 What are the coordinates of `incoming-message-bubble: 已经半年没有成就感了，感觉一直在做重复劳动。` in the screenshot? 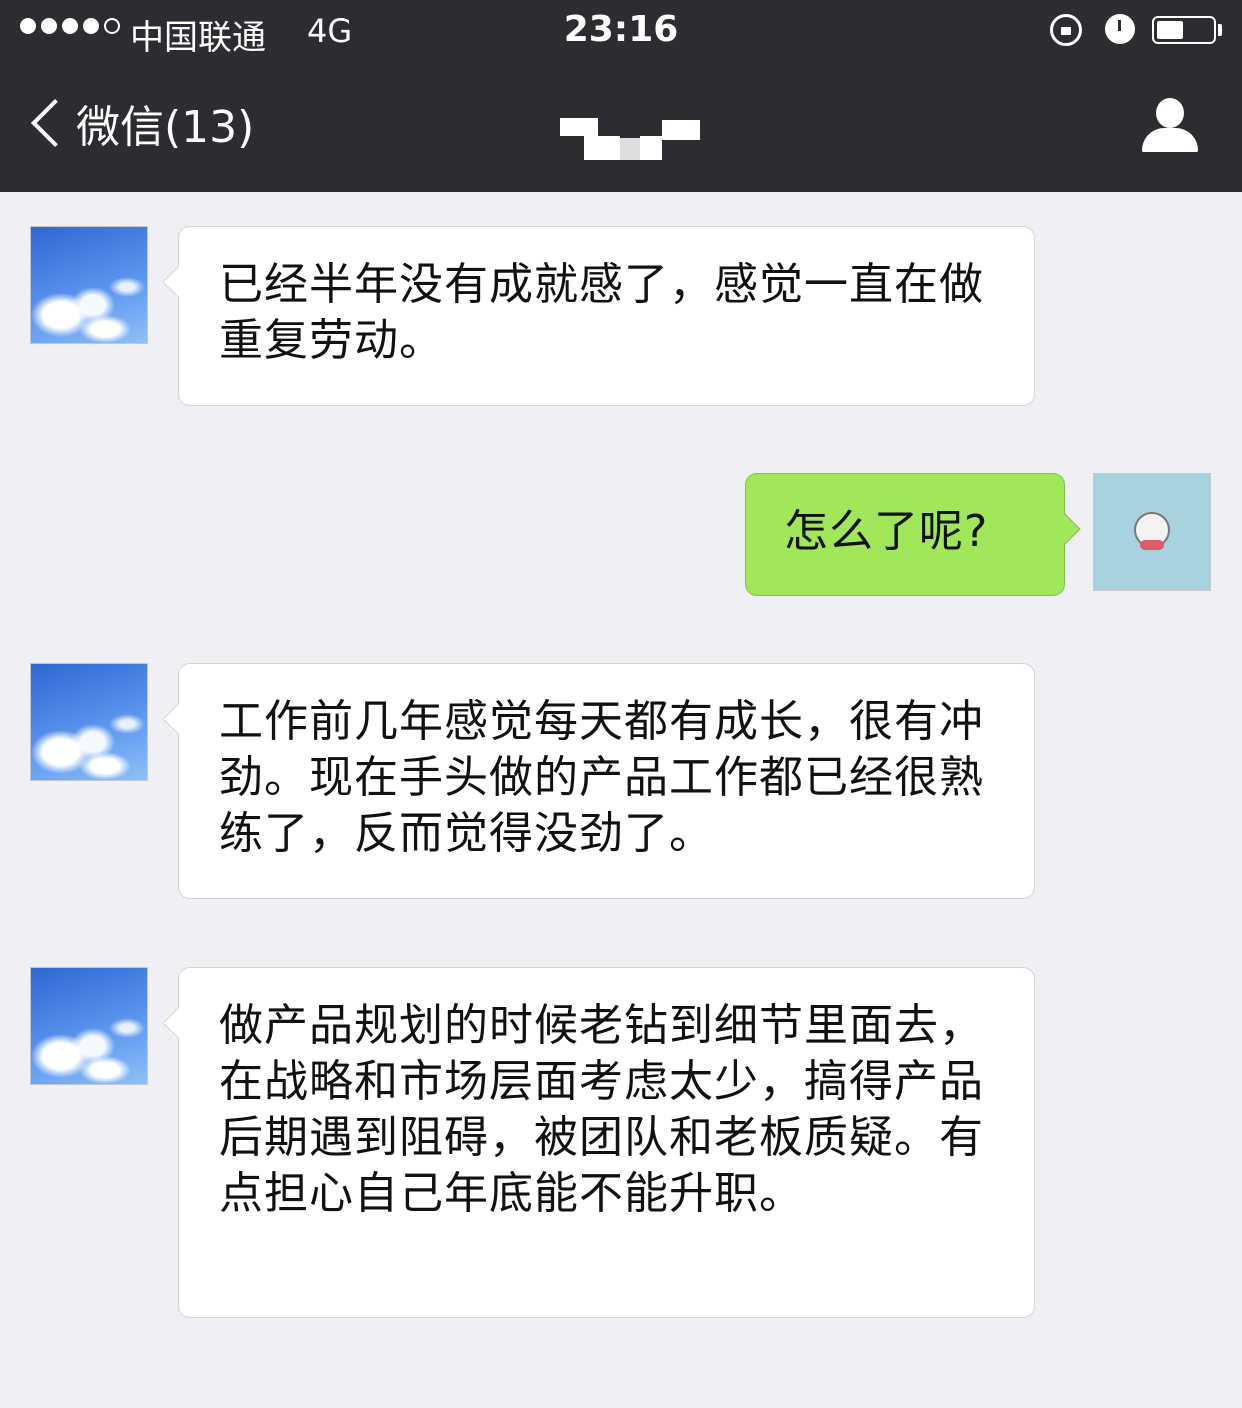 It's located at (598, 316).